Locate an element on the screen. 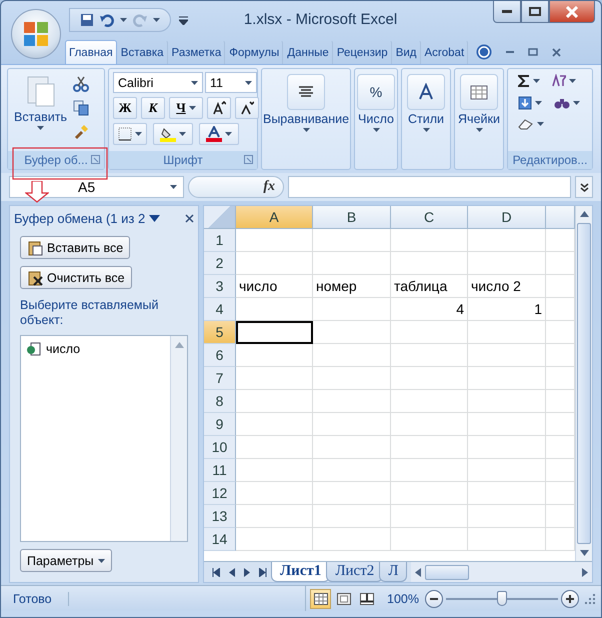 This screenshot has width=602, height=618. shrink-font-button is located at coordinates (247, 108).